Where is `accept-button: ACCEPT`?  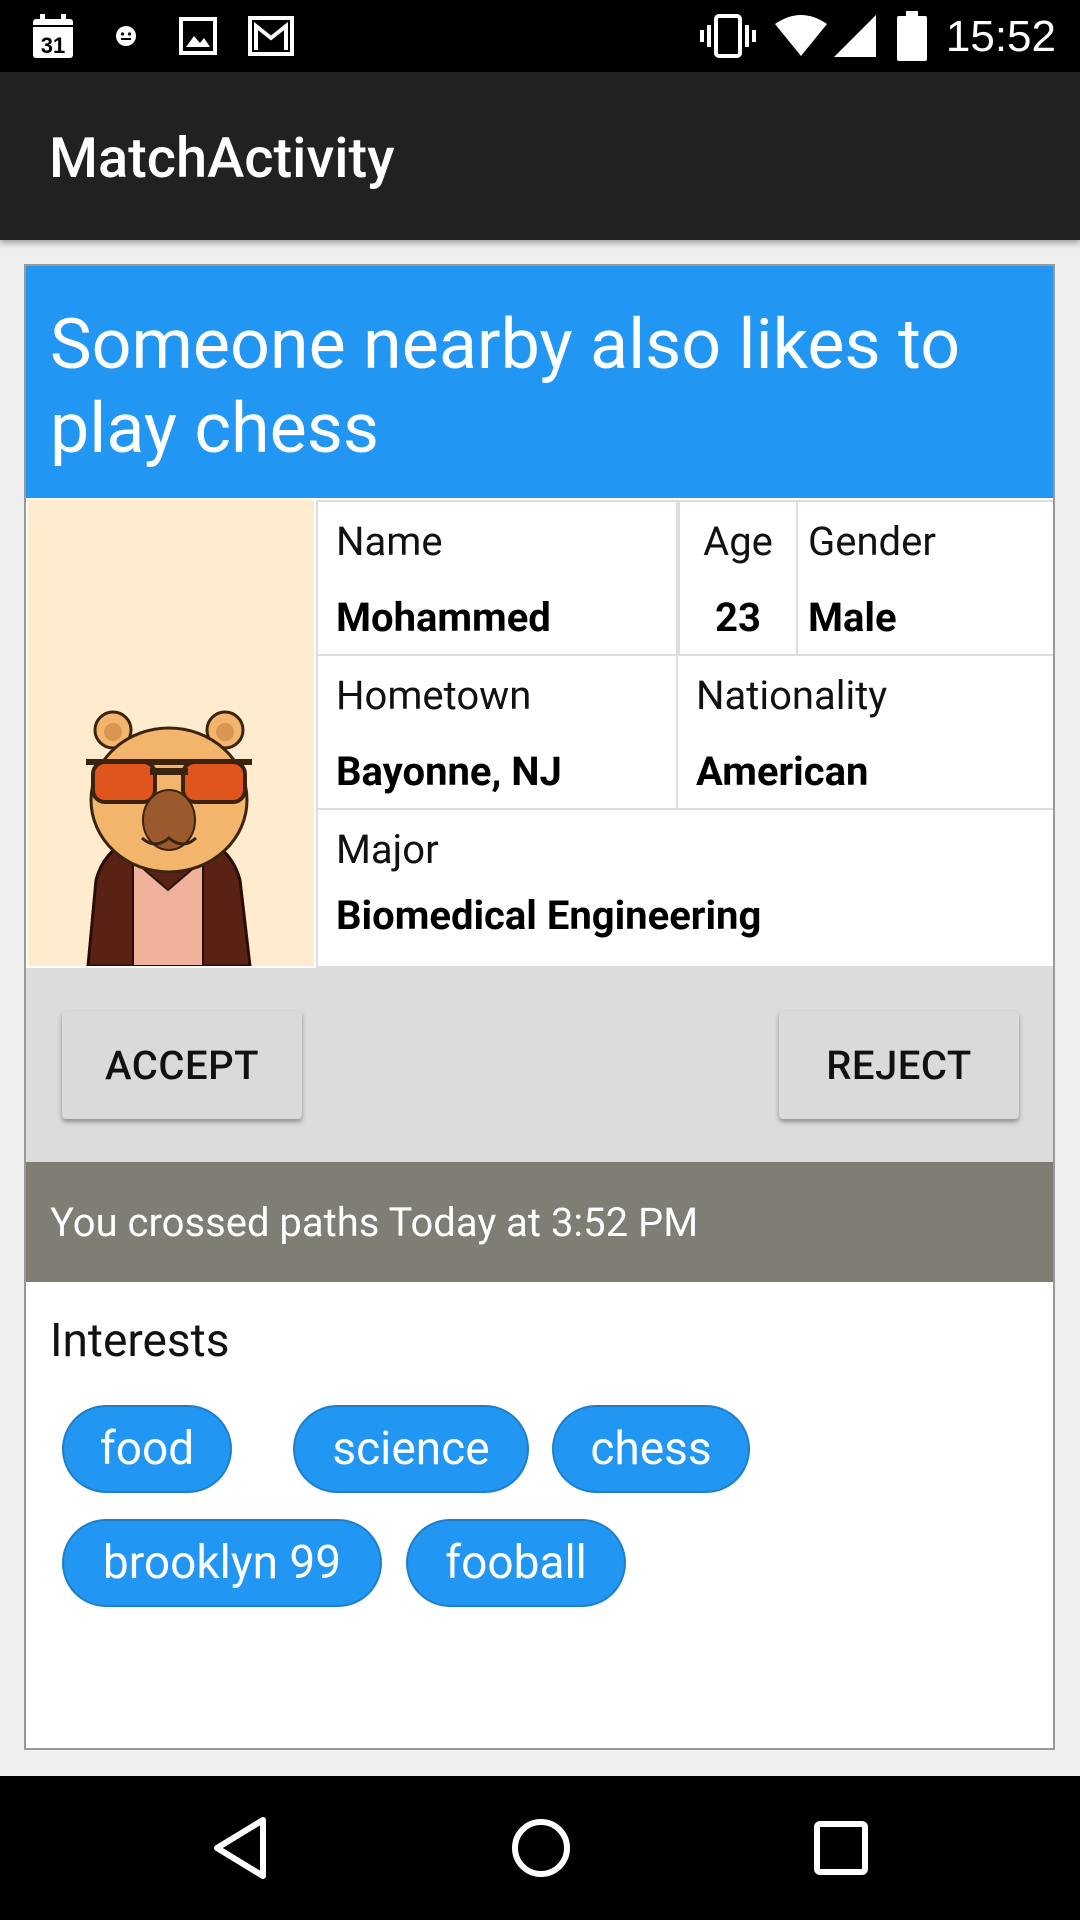 accept-button: ACCEPT is located at coordinates (182, 1065).